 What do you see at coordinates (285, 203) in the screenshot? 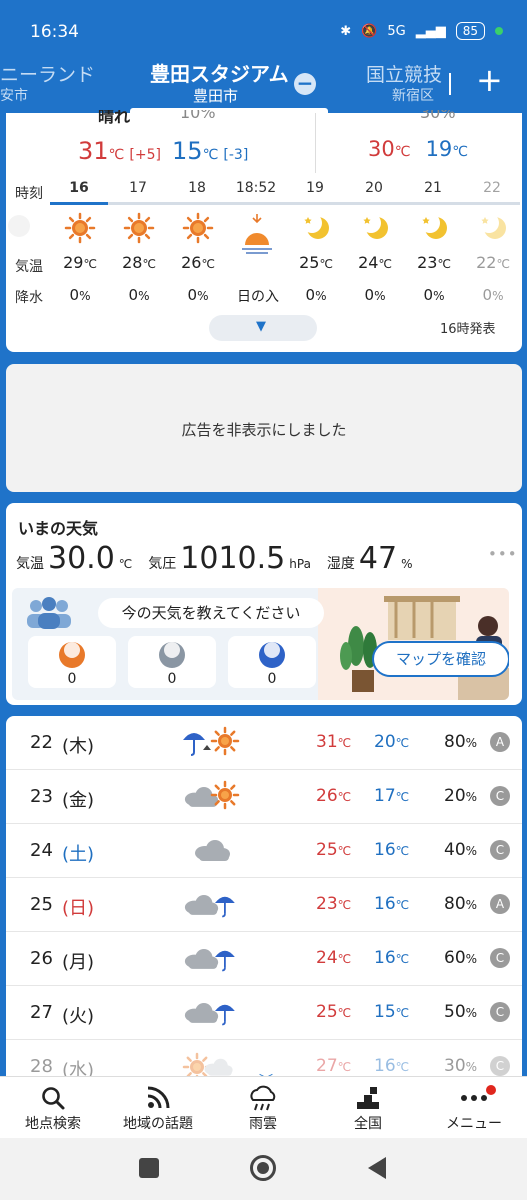
I see `hourly-scroll-track` at bounding box center [285, 203].